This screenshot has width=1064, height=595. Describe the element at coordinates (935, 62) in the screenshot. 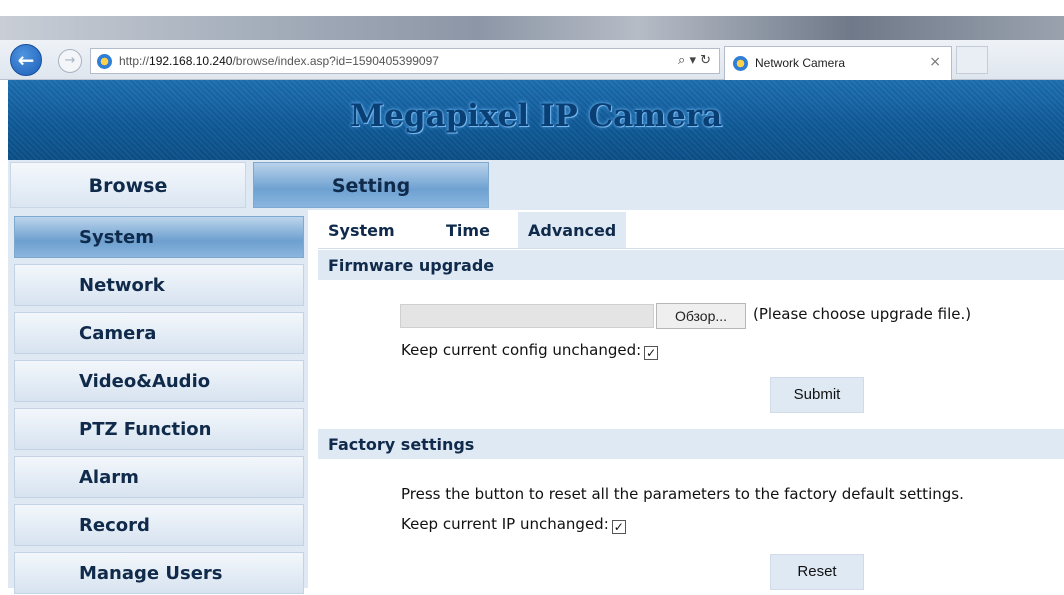

I see `tab-close-icon: ×` at that location.